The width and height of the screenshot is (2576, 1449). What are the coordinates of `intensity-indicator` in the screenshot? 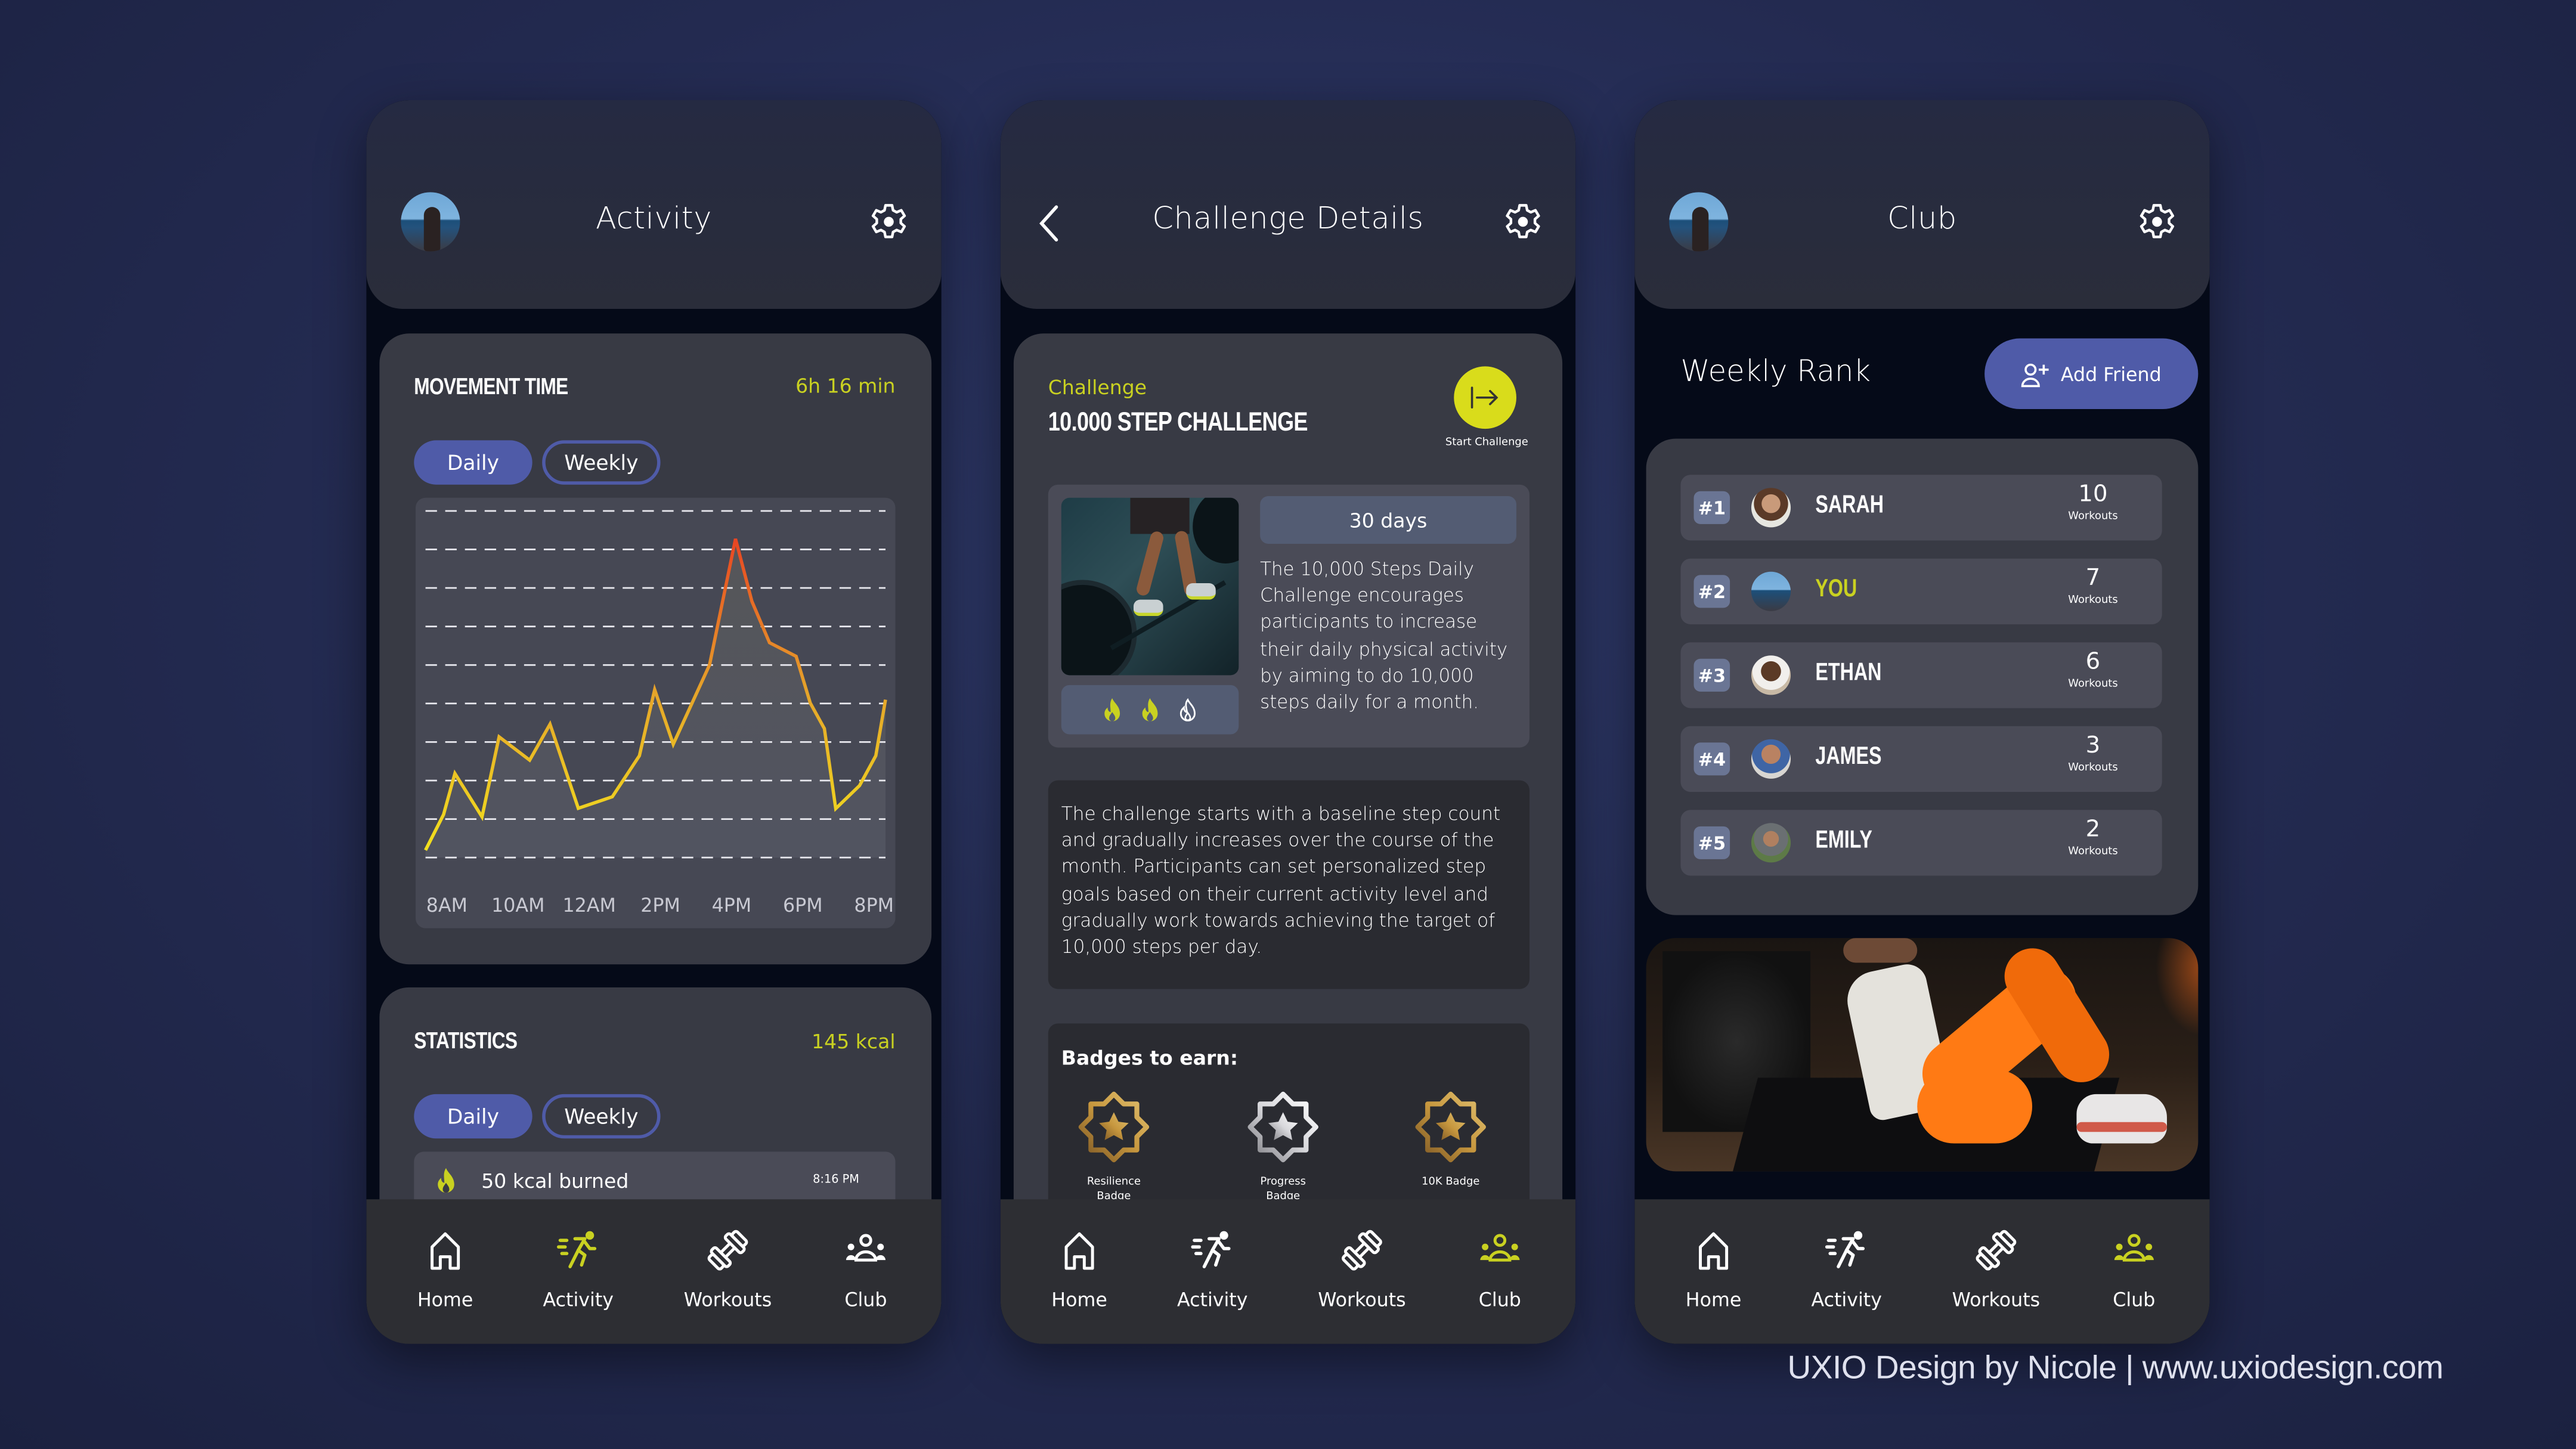 It's located at (1150, 710).